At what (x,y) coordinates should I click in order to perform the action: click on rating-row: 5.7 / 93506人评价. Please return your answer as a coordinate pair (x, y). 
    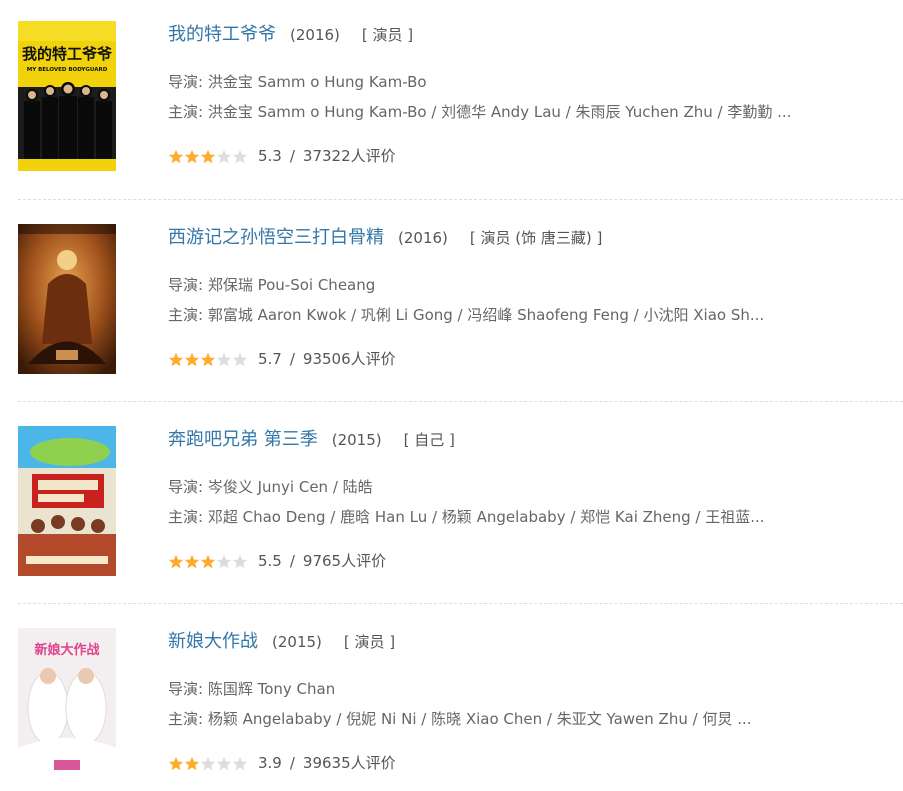
    Looking at the image, I should click on (282, 359).